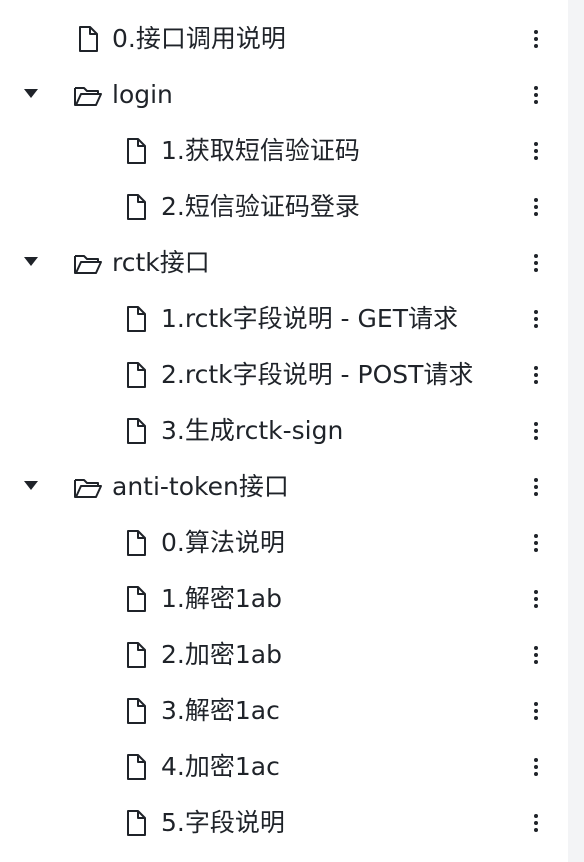 This screenshot has width=584, height=862. What do you see at coordinates (161, 262) in the screenshot?
I see `tree-item-label: rctk接口` at bounding box center [161, 262].